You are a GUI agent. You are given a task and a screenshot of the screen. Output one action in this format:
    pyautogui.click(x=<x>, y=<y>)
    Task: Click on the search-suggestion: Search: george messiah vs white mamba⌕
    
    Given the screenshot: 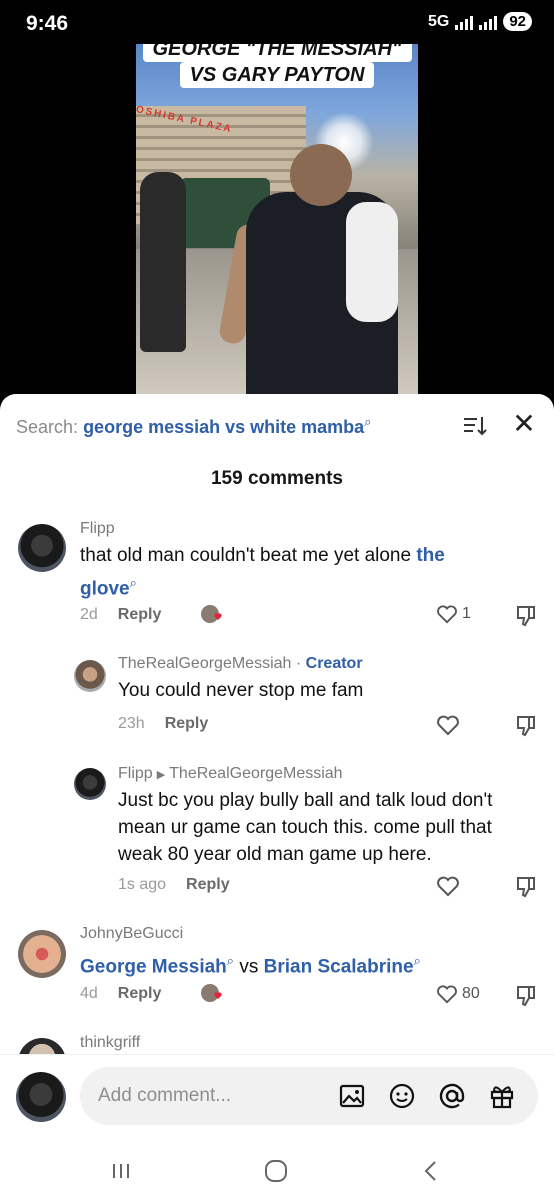 What is the action you would take?
    pyautogui.click(x=277, y=426)
    